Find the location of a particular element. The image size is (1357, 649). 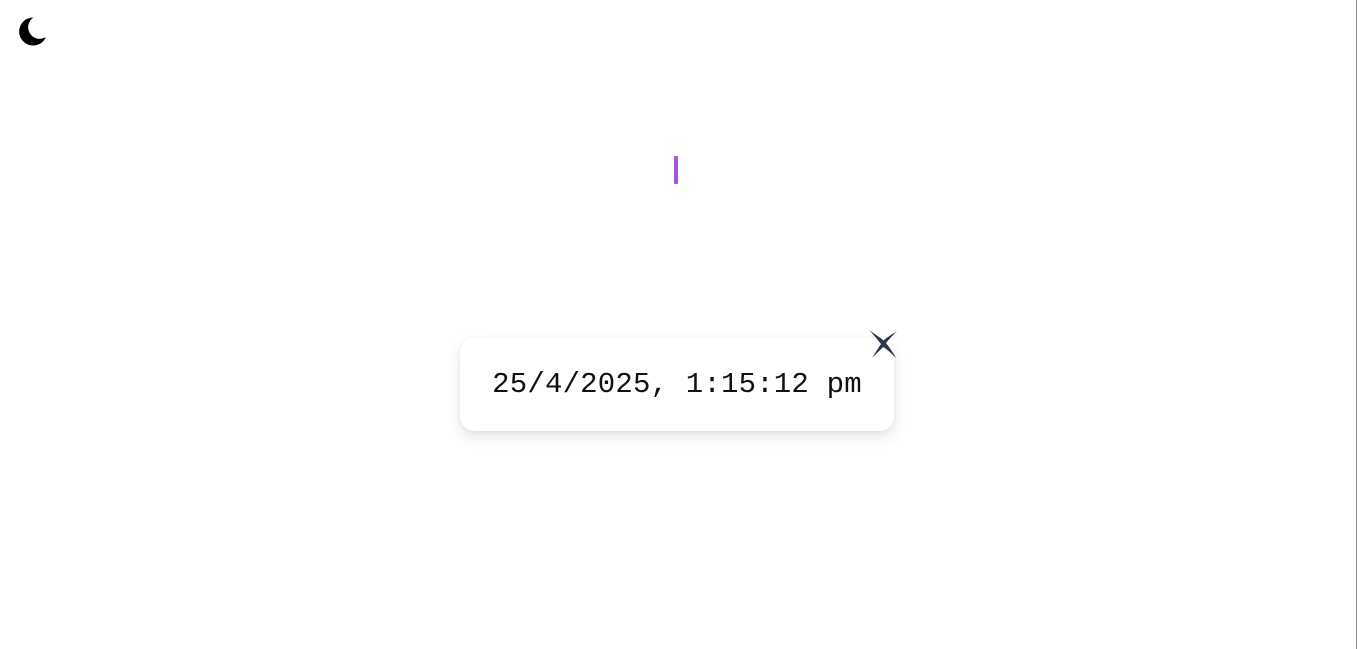

clock-datetime-text: 25/4/2025, 1:15:12 pm is located at coordinates (677, 384).